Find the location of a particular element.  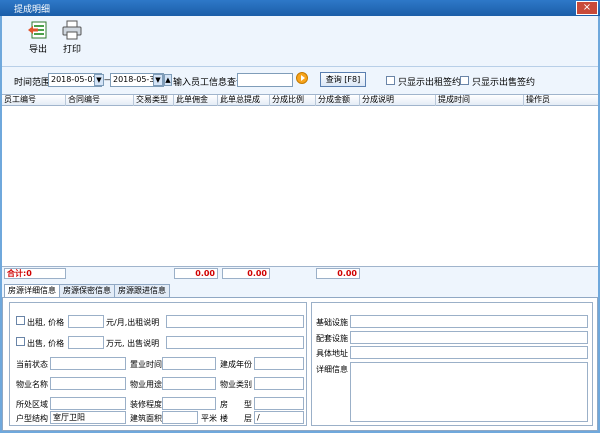

detail-tabs: 房源详细信息 房源保密信息 房源跟进信息 is located at coordinates (300, 291).